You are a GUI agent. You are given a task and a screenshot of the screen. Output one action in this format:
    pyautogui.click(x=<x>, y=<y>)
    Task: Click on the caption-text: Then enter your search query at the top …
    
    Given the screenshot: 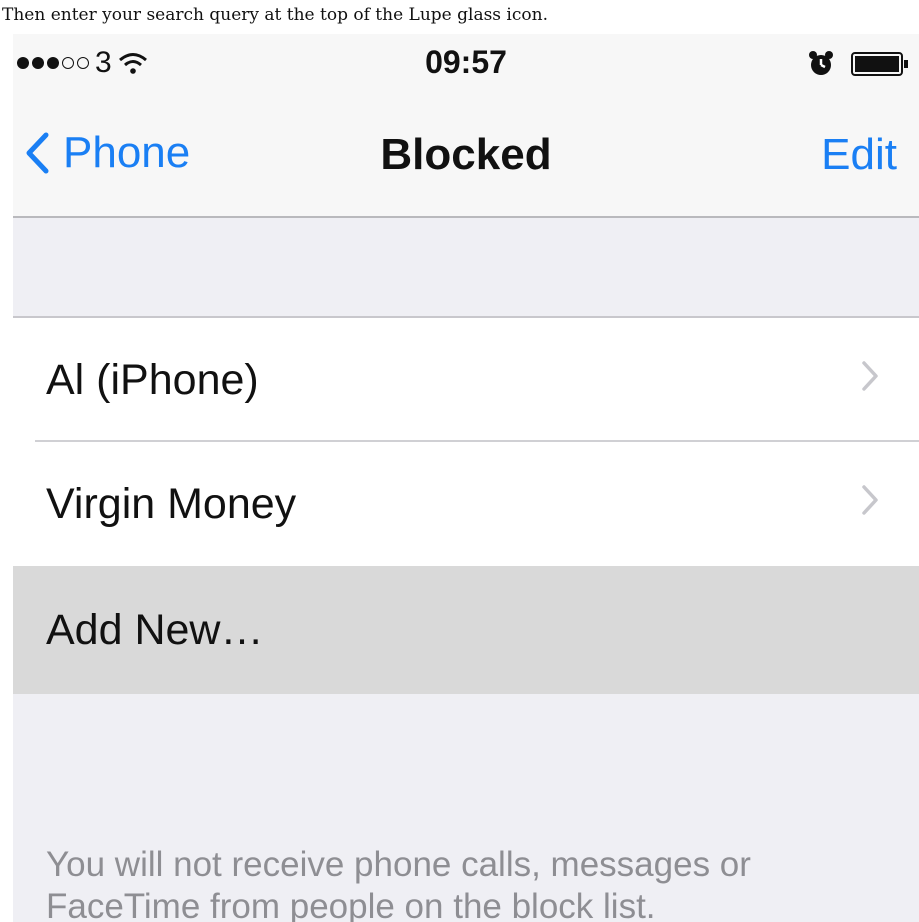 What is the action you would take?
    pyautogui.click(x=459, y=17)
    